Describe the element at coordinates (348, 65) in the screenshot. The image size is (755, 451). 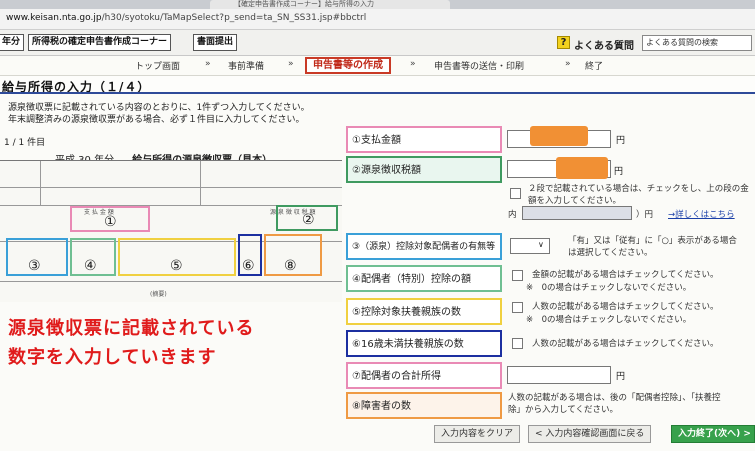
I see `step-create-active: 申告書等の作成` at that location.